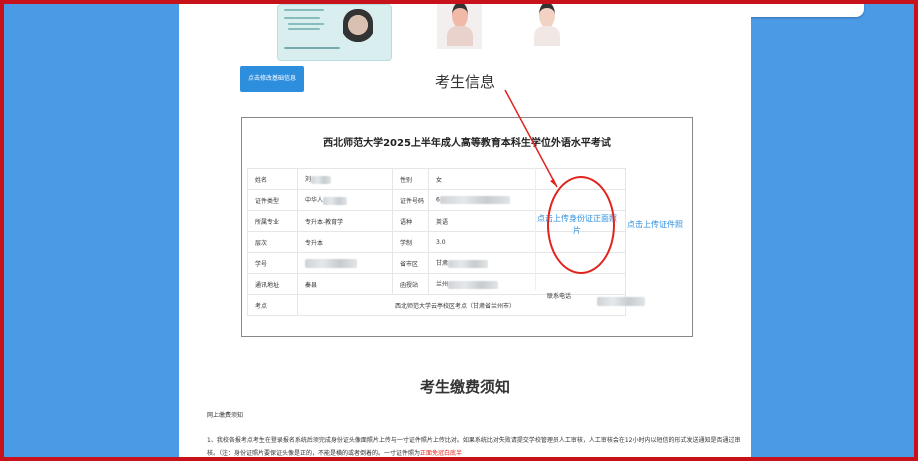 The image size is (918, 461). I want to click on annotation-arrow, so click(531, 138).